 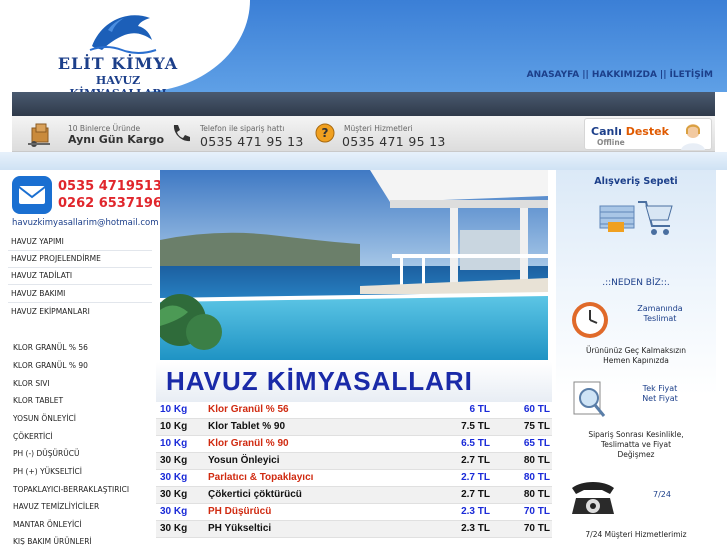 What do you see at coordinates (636, 283) in the screenshot?
I see `why-us-title: .::NEDEN BİZ::.` at bounding box center [636, 283].